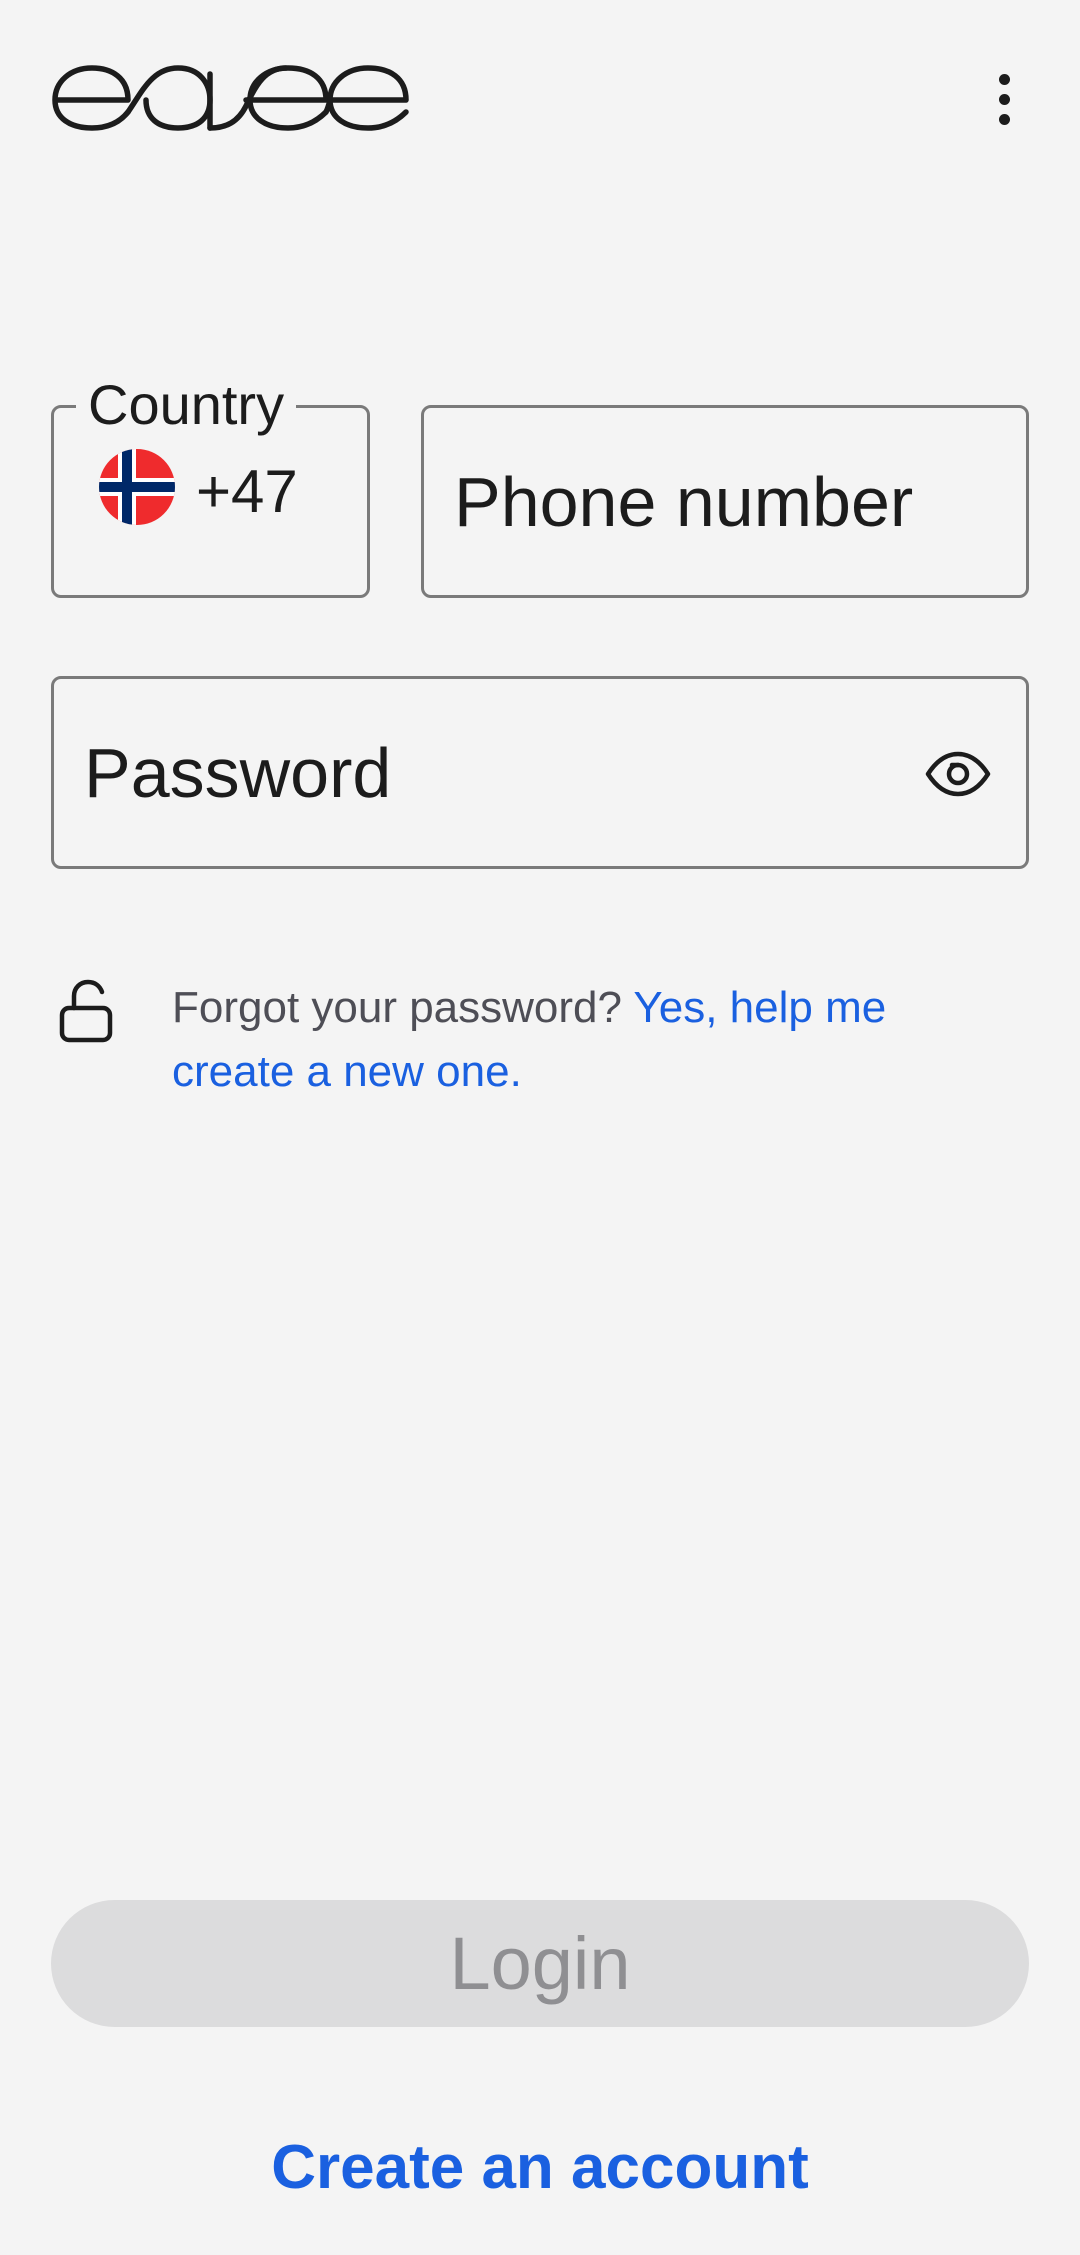 The image size is (1080, 2255). I want to click on more-vertical-icon, so click(1004, 99).